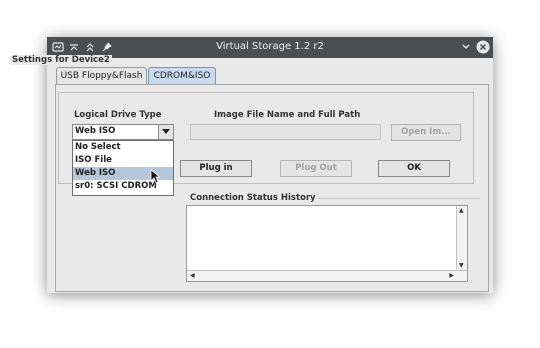 Image resolution: width=540 pixels, height=348 pixels. What do you see at coordinates (101, 75) in the screenshot?
I see `tab-usb-floppy-flash: USB Floppy&Flash` at bounding box center [101, 75].